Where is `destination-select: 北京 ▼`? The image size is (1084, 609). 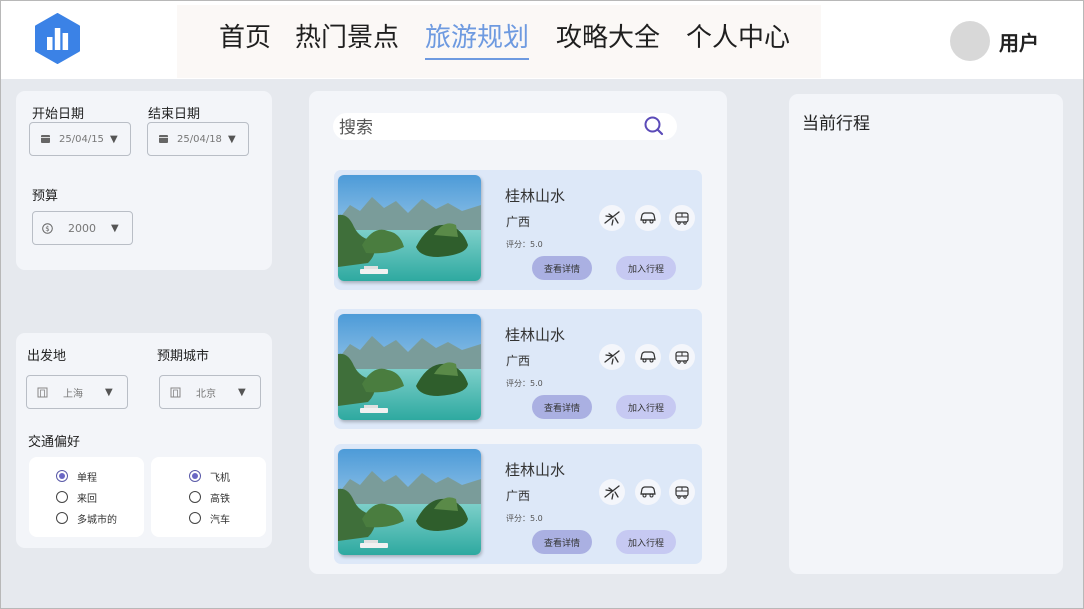 destination-select: 北京 ▼ is located at coordinates (210, 392).